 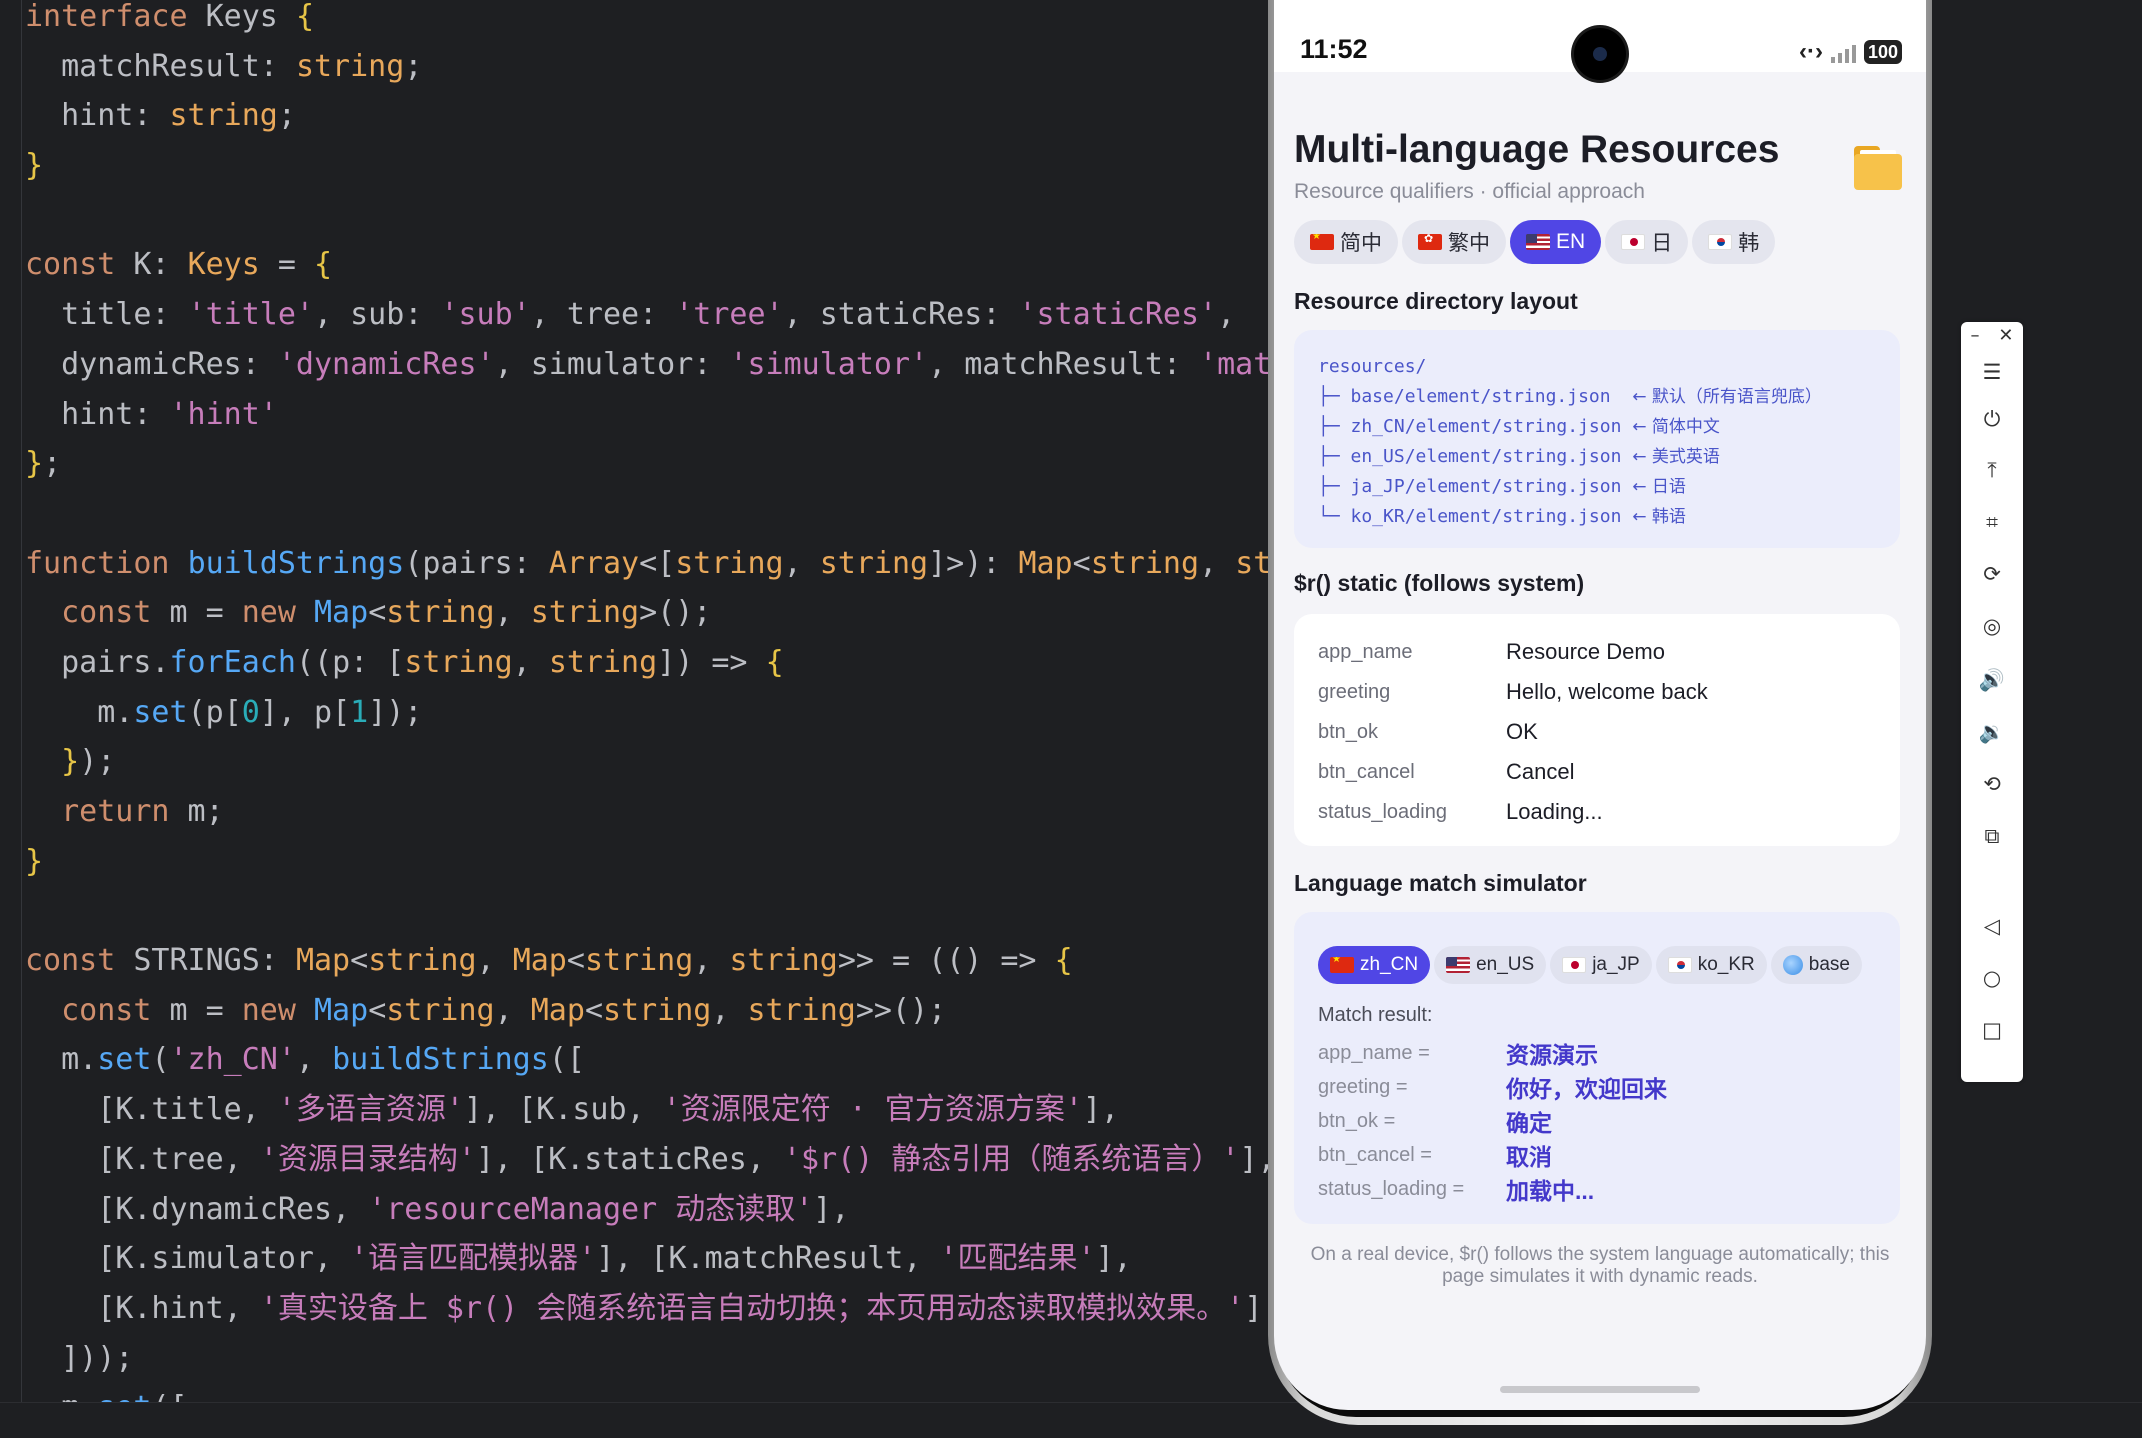 I want to click on close-icon: ✕, so click(x=2005, y=335).